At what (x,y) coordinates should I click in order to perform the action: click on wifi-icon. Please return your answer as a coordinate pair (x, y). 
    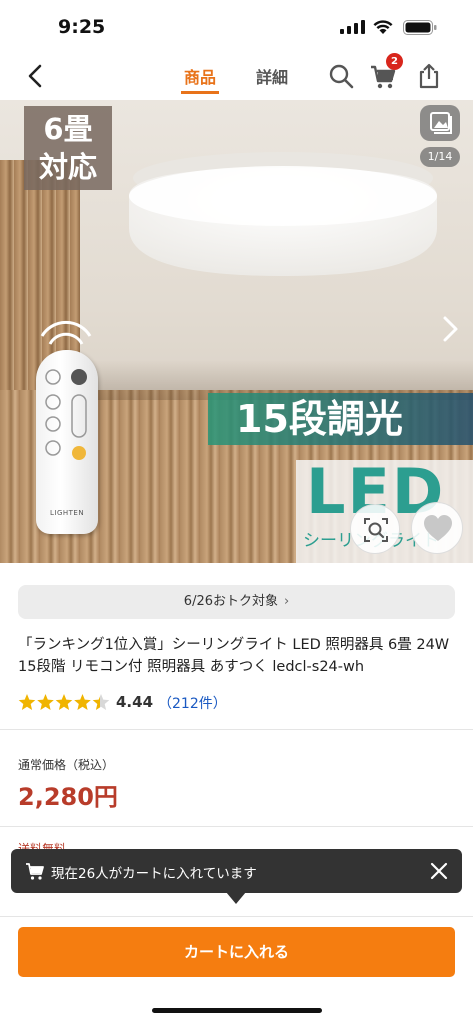
    Looking at the image, I should click on (383, 27).